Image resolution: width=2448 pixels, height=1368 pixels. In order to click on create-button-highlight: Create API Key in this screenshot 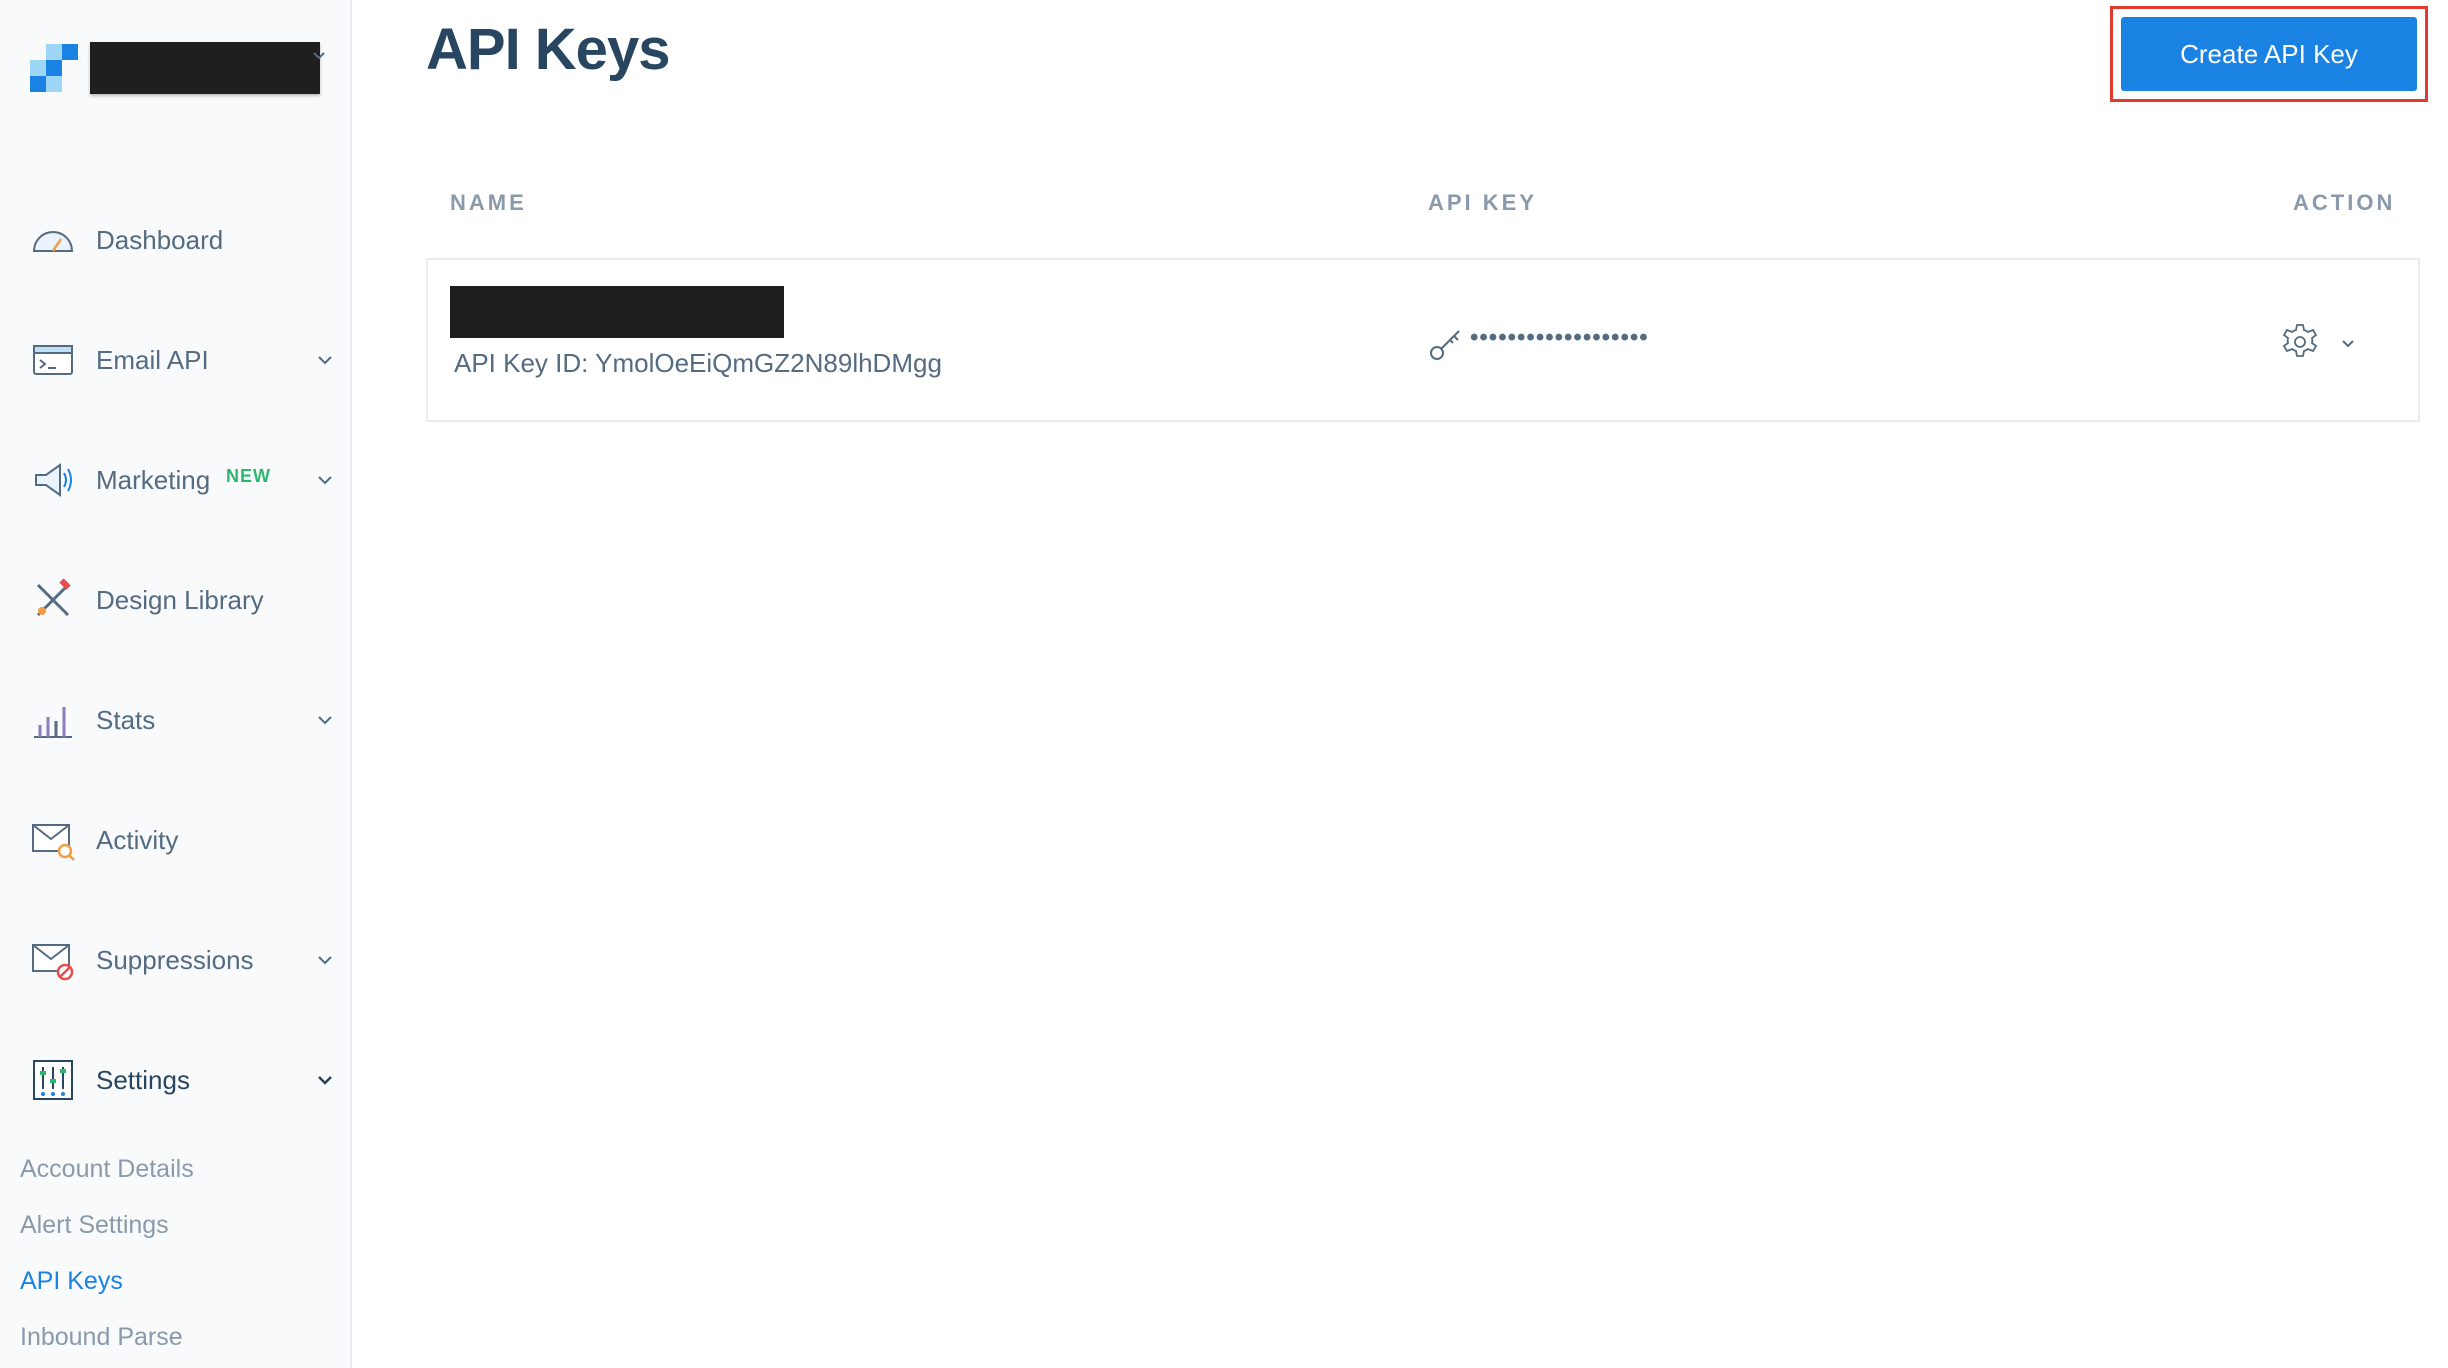, I will do `click(2269, 54)`.